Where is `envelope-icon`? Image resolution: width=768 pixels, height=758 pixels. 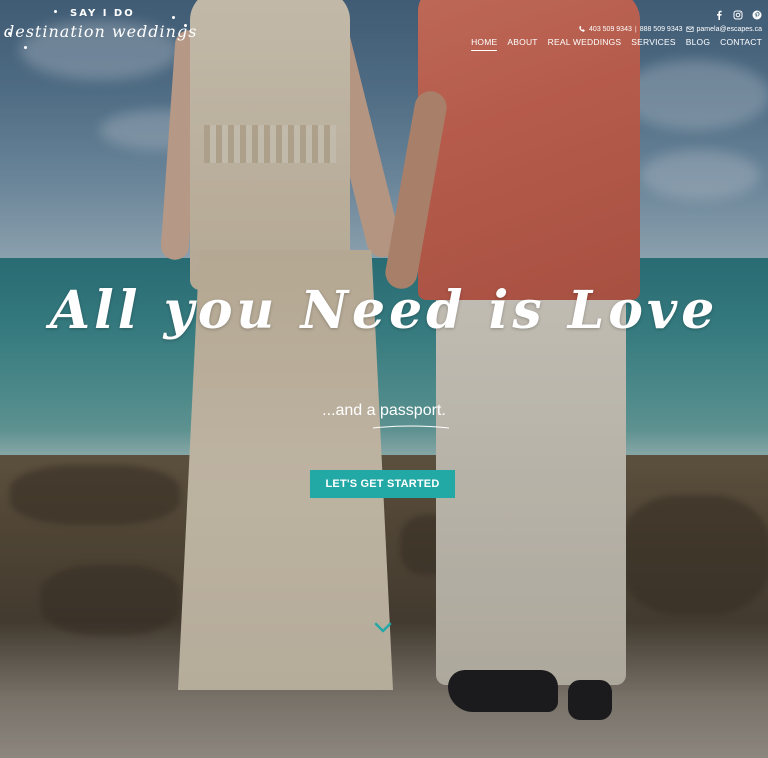 envelope-icon is located at coordinates (689, 29).